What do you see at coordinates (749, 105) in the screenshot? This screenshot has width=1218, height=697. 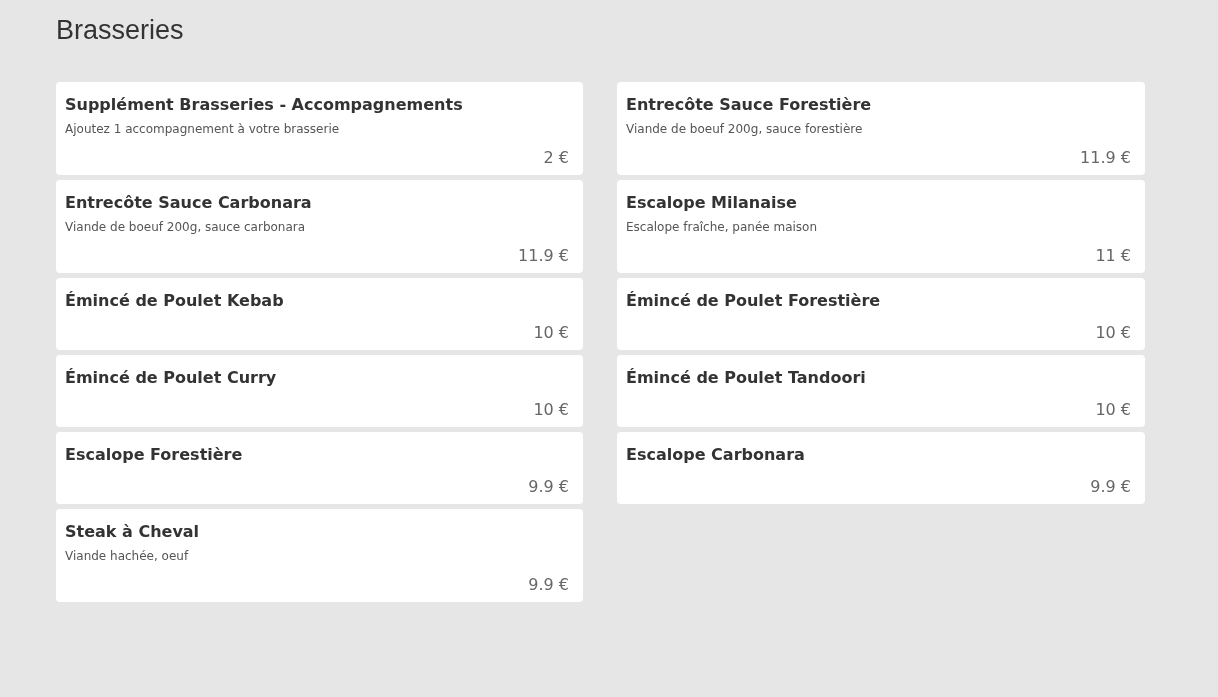 I see `item-name: Entrecôte Sauce Forestière` at bounding box center [749, 105].